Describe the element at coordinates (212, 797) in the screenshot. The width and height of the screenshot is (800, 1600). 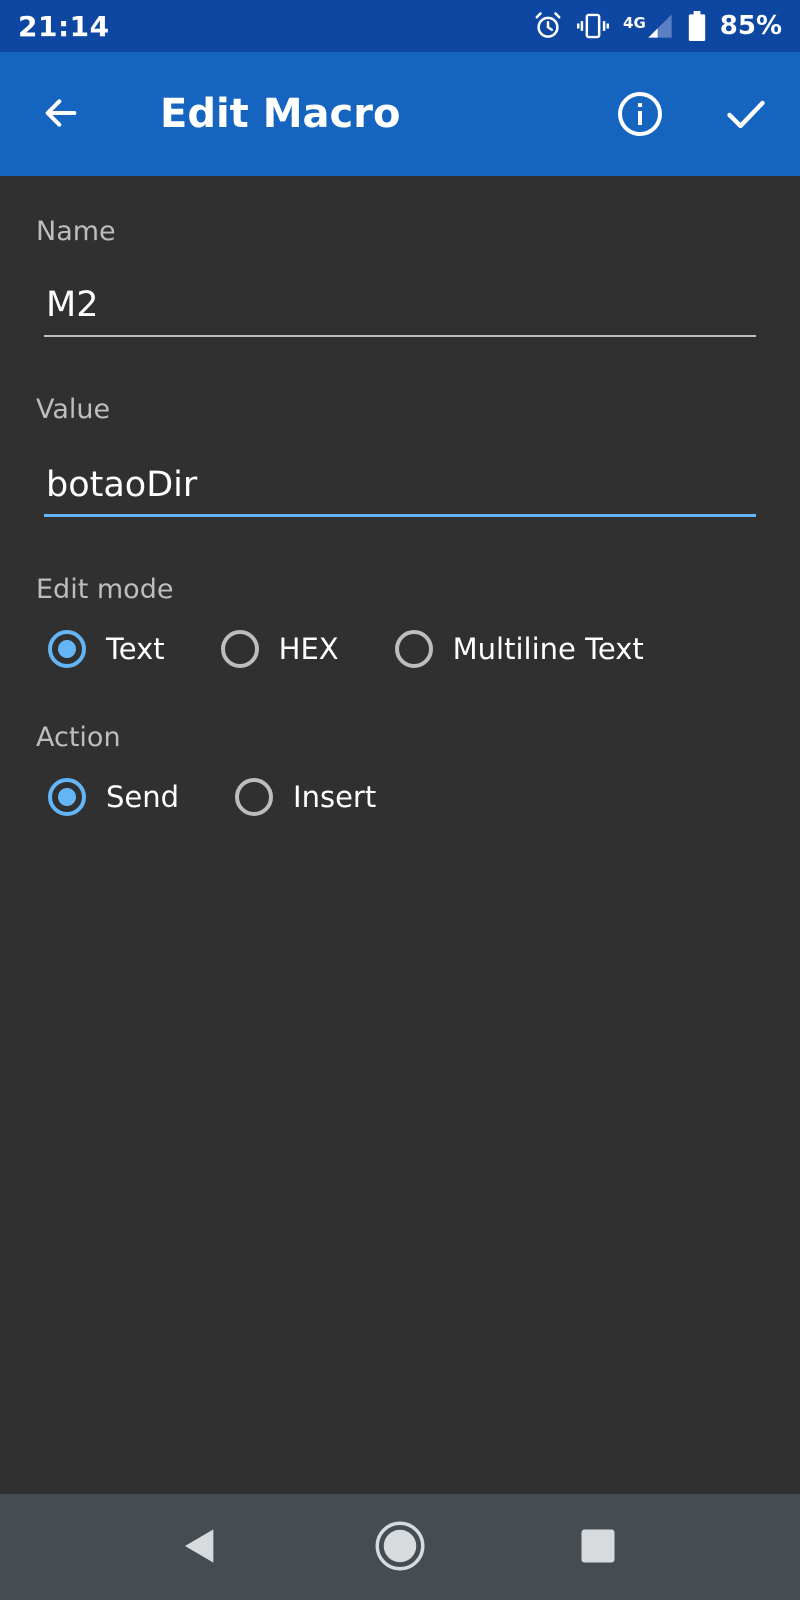
I see `action-group: Send Insert` at that location.